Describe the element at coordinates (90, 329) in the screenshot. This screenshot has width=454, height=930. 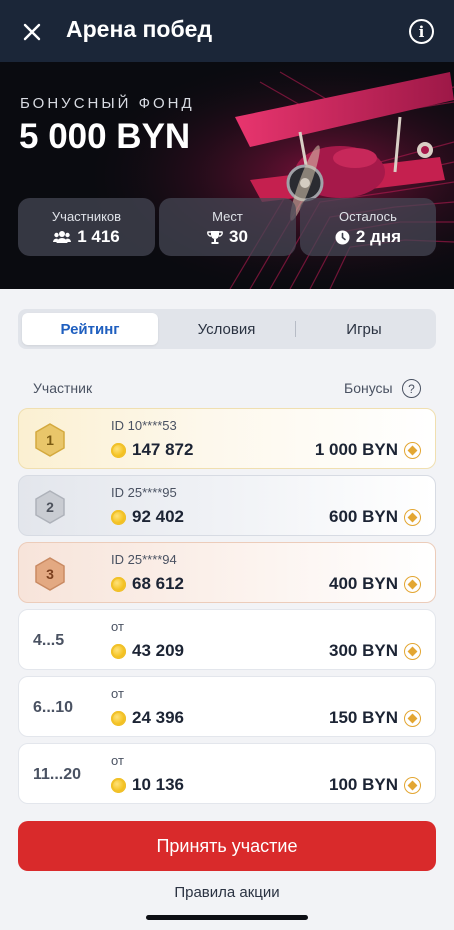
I see `tab-rating: Рейтинг` at that location.